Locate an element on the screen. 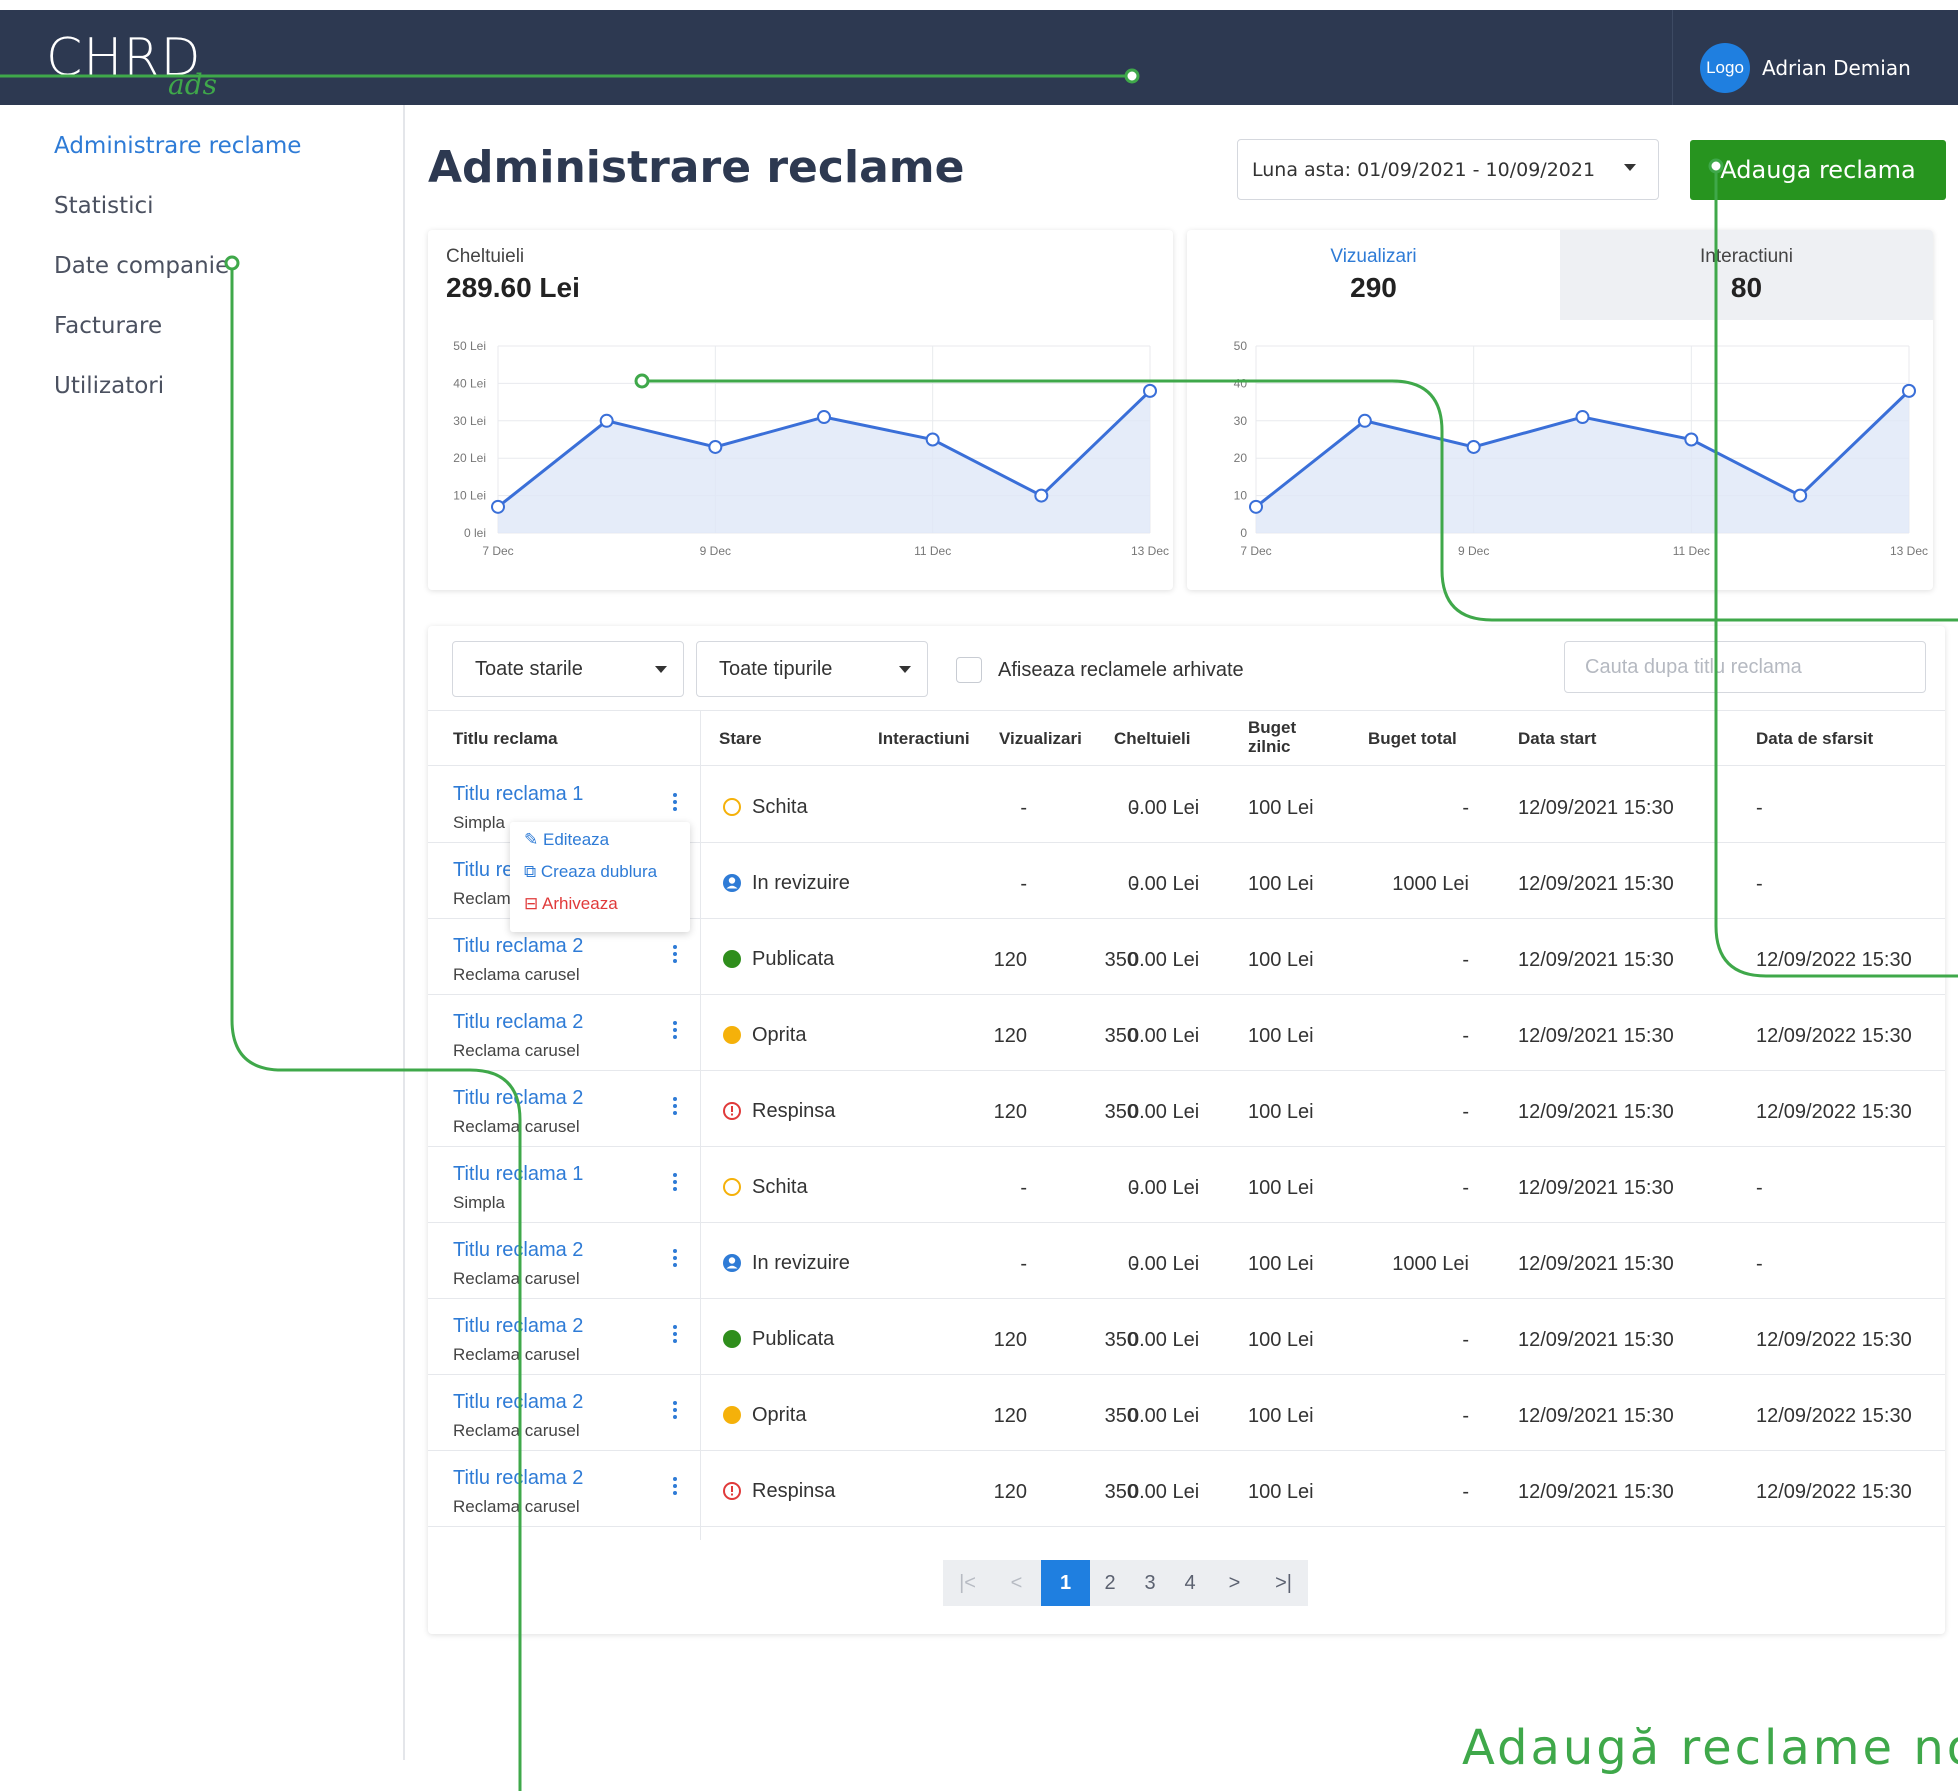 The image size is (1958, 1791). x-tick-label: 7 Dec is located at coordinates (497, 551).